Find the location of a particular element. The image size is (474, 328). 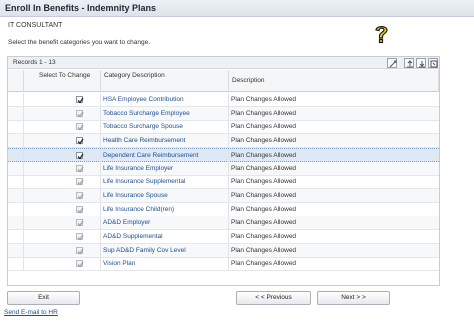

category-cell: Life Insurance Employer is located at coordinates (165, 168).